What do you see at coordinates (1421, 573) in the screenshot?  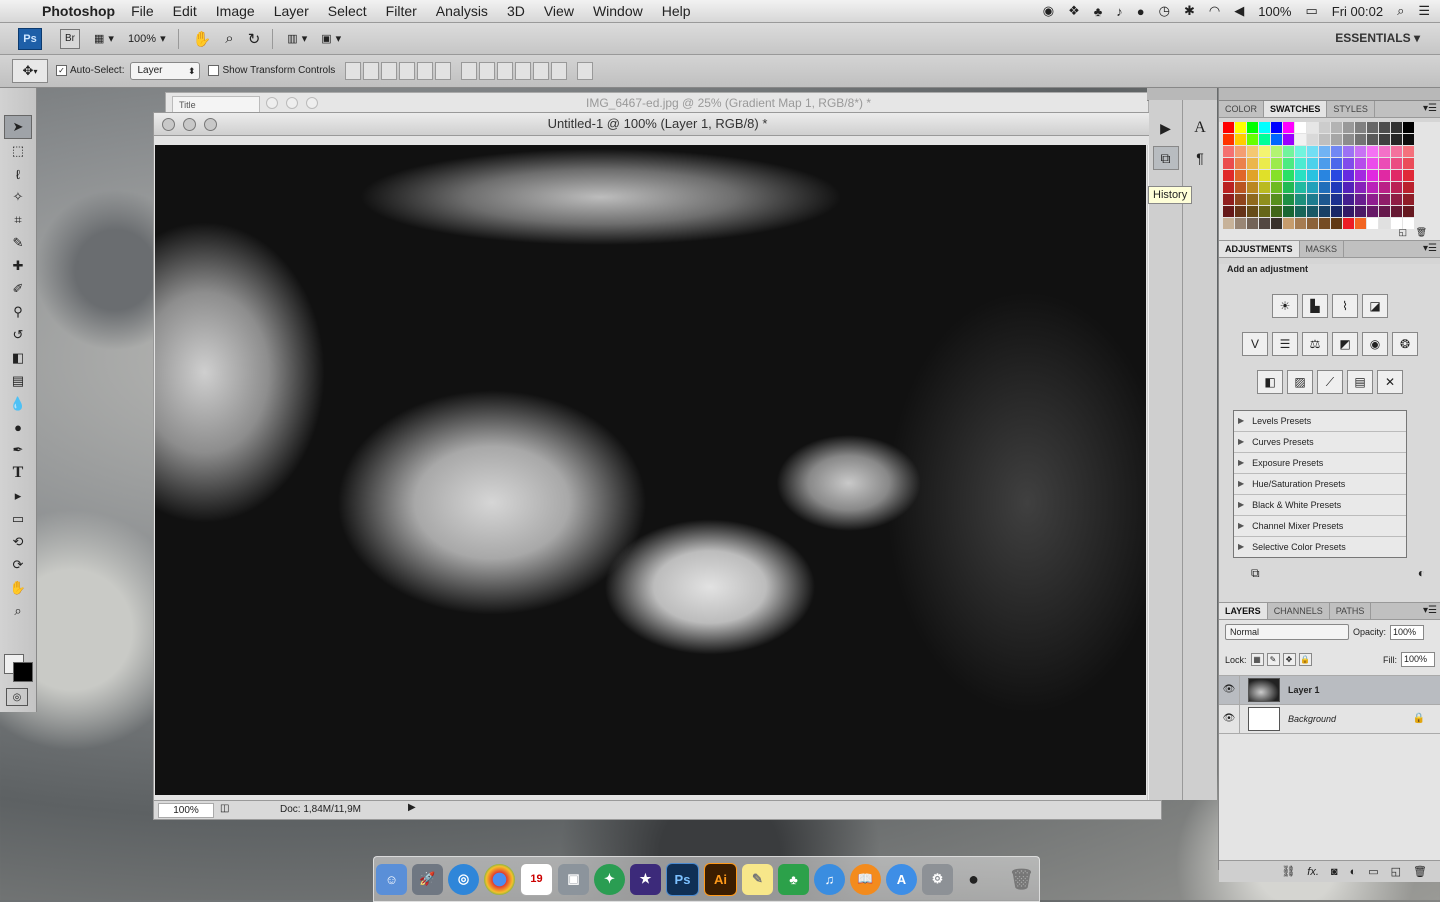 I see `mask-options-icon: ◐` at bounding box center [1421, 573].